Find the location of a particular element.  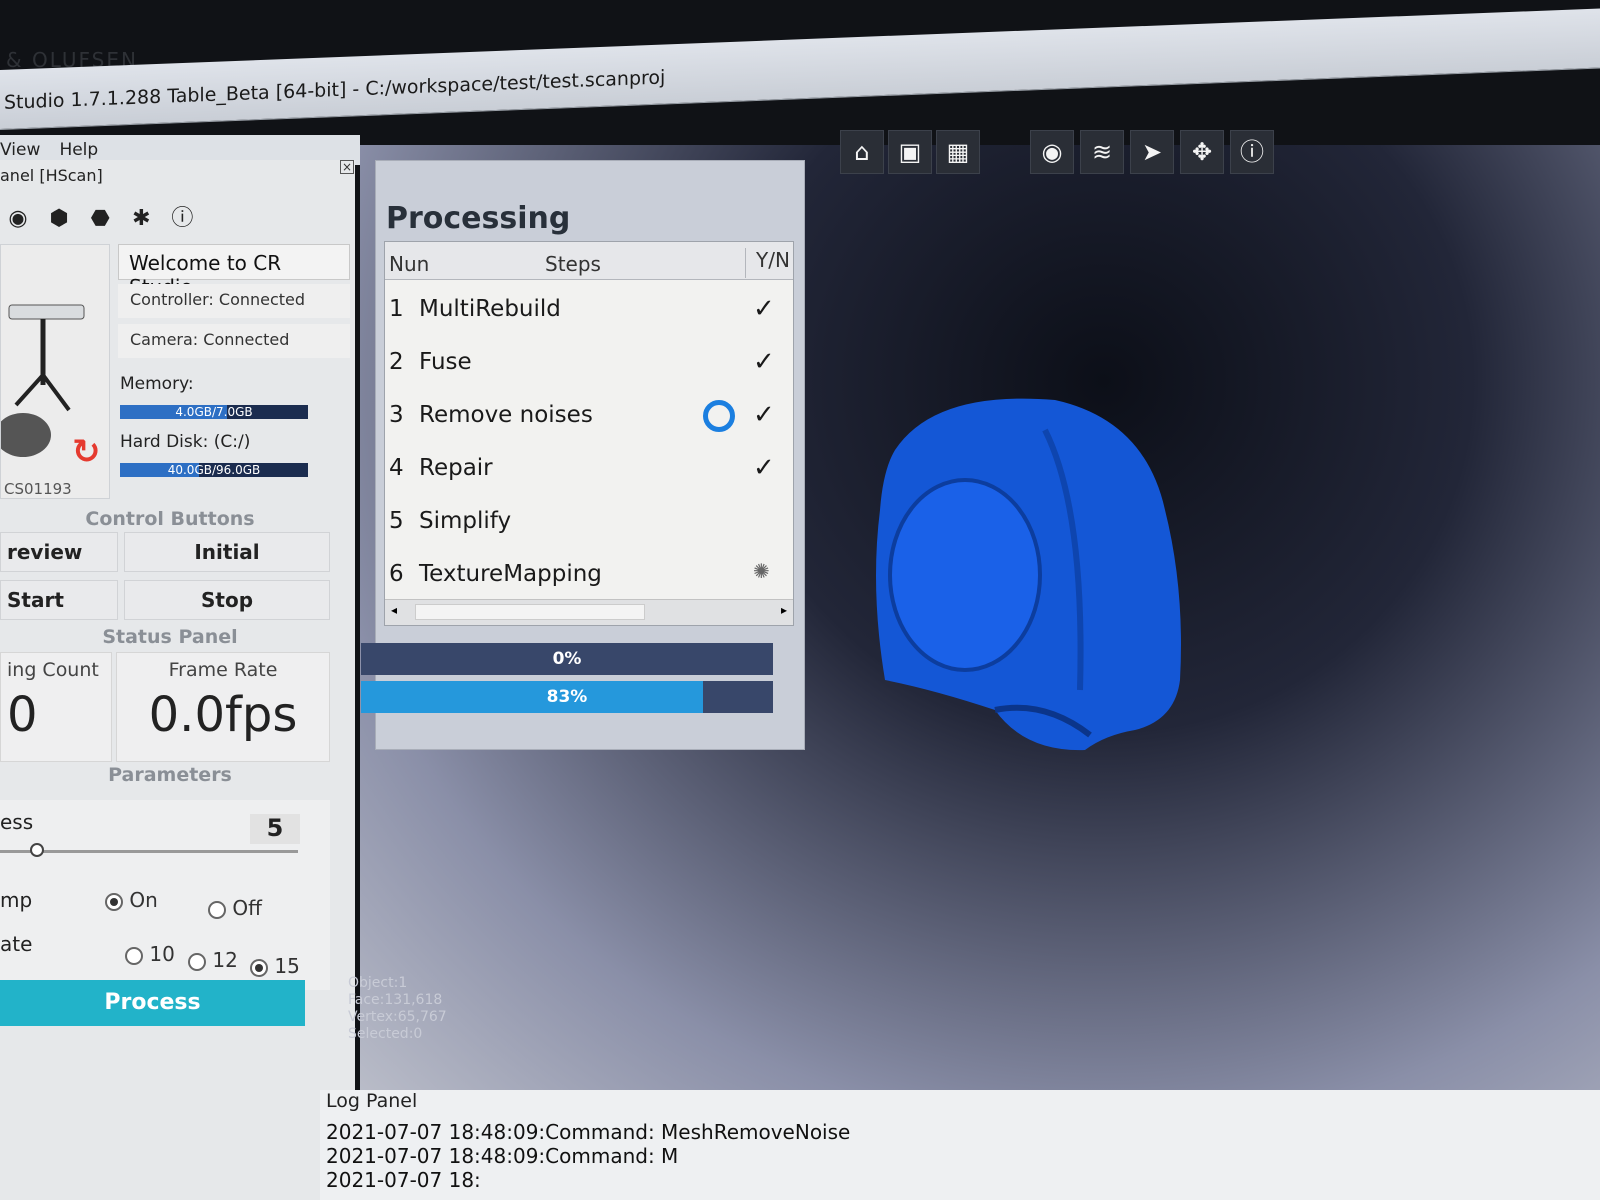

param3-option-12: 12 is located at coordinates (213, 960).